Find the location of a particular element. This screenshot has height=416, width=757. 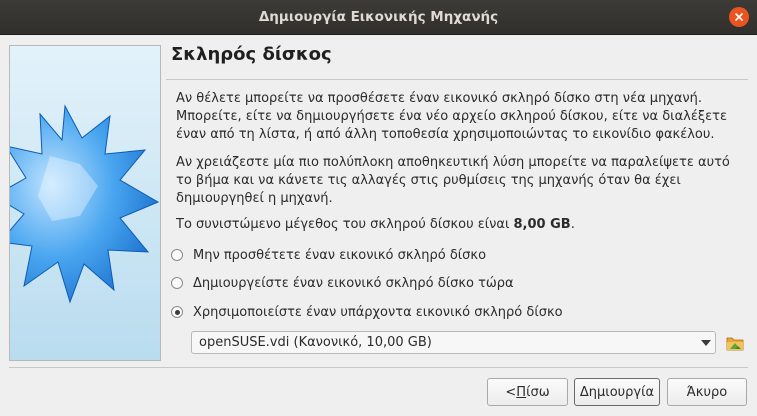

page-title: Σκληρός δίσκος is located at coordinates (251, 54).